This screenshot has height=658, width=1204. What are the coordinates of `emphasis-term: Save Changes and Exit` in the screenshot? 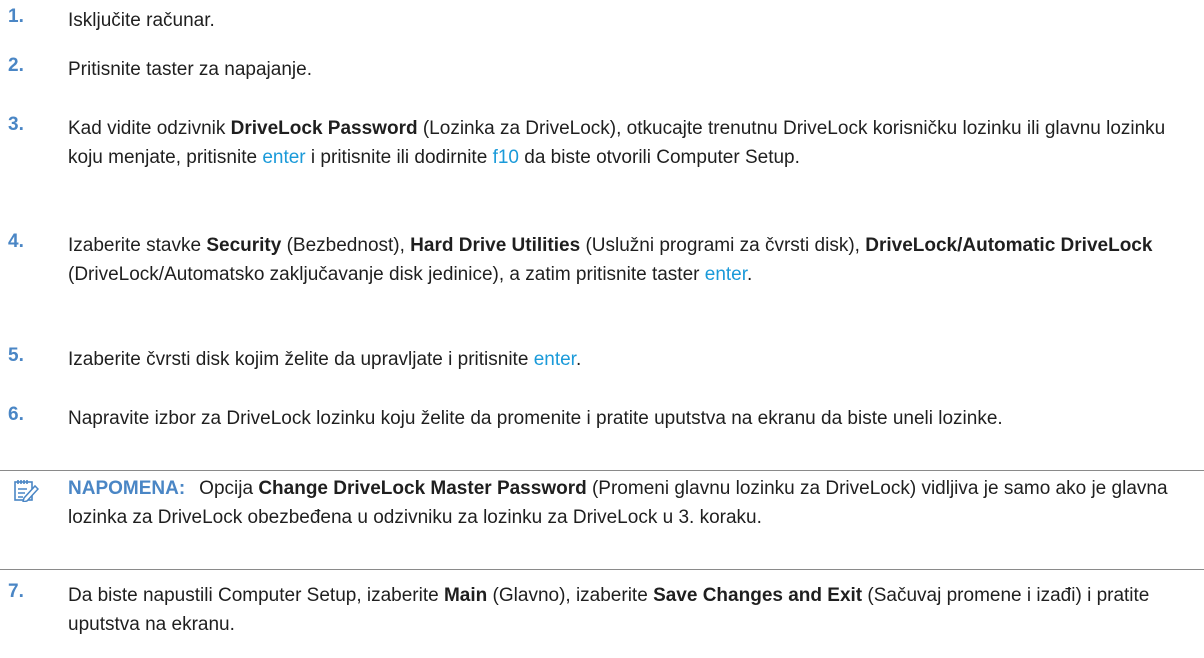 It's located at (758, 595).